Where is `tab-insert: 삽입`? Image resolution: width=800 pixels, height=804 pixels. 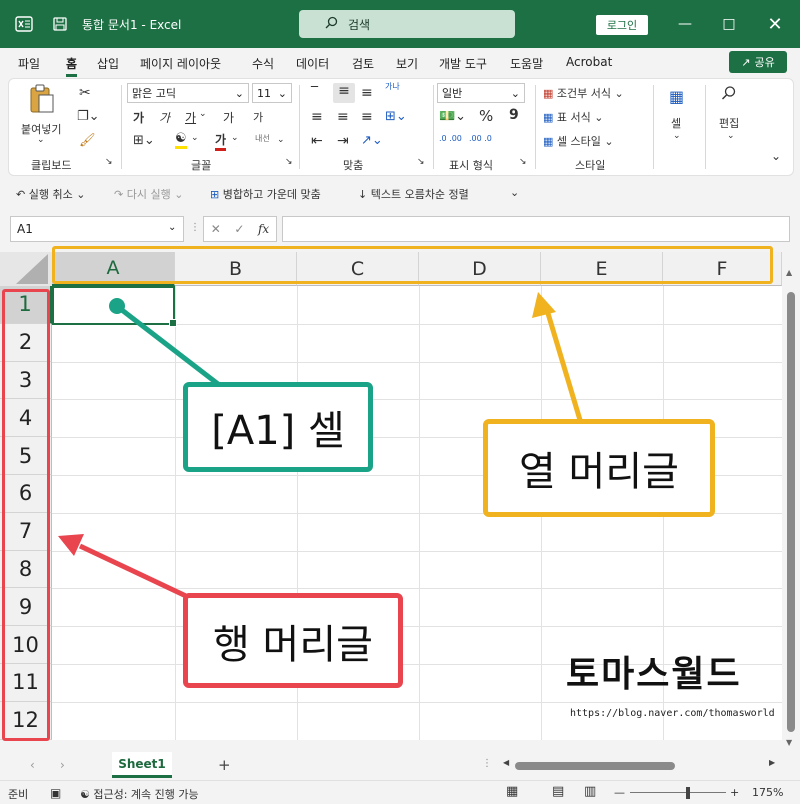 tab-insert: 삽입 is located at coordinates (108, 63).